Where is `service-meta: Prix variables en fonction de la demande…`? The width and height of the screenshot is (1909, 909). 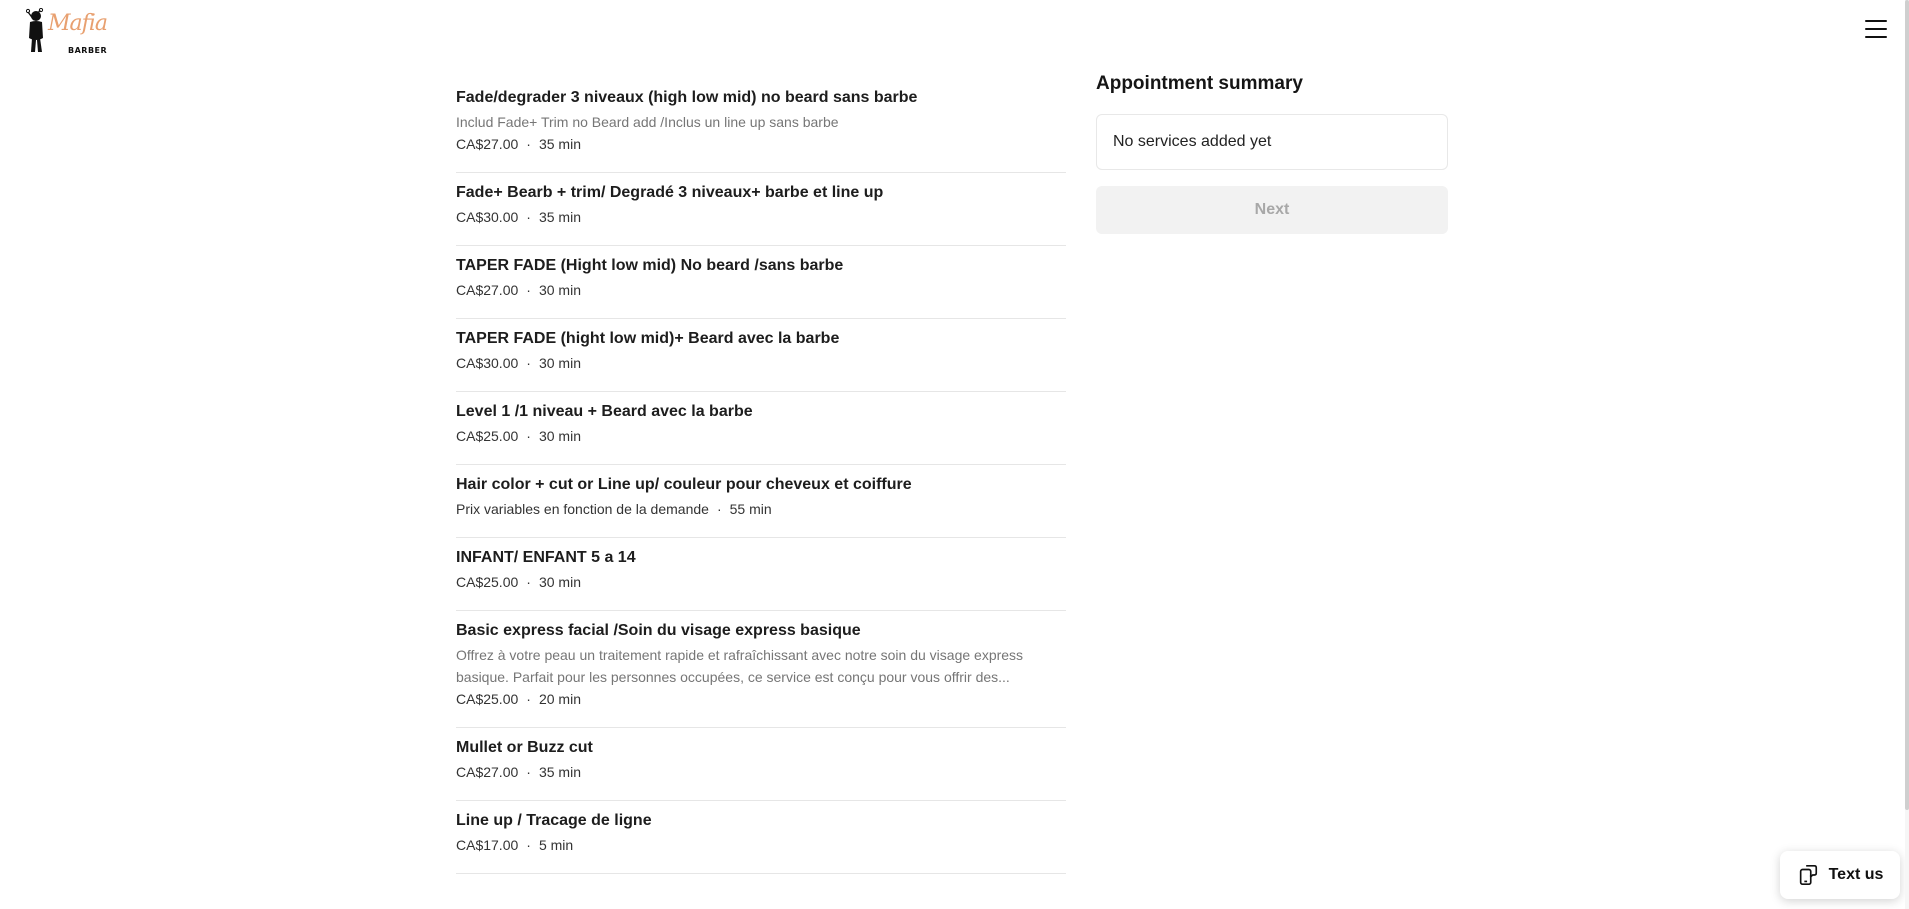 service-meta: Prix variables en fonction de la demande… is located at coordinates (761, 509).